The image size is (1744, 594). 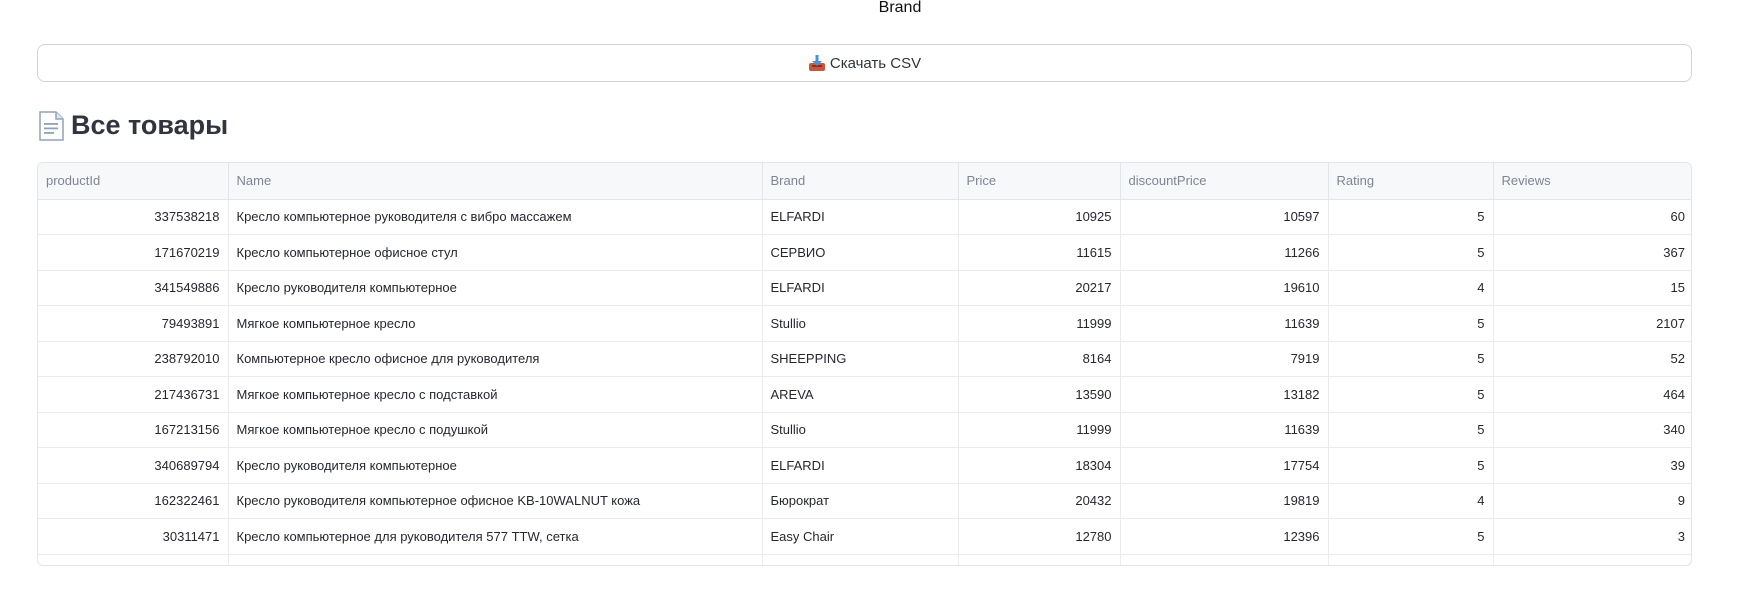 What do you see at coordinates (495, 323) in the screenshot?
I see `cell-name: Мягкое компьютерное кресло` at bounding box center [495, 323].